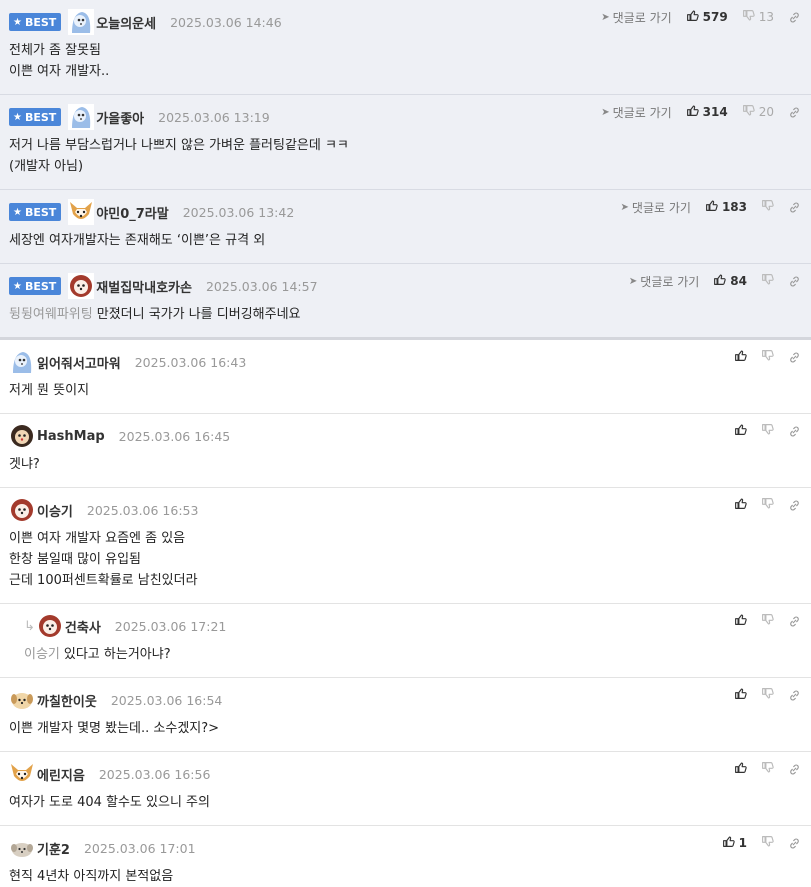 This screenshot has width=811, height=887. Describe the element at coordinates (53, 848) in the screenshot. I see `nickname: 기훈2` at that location.